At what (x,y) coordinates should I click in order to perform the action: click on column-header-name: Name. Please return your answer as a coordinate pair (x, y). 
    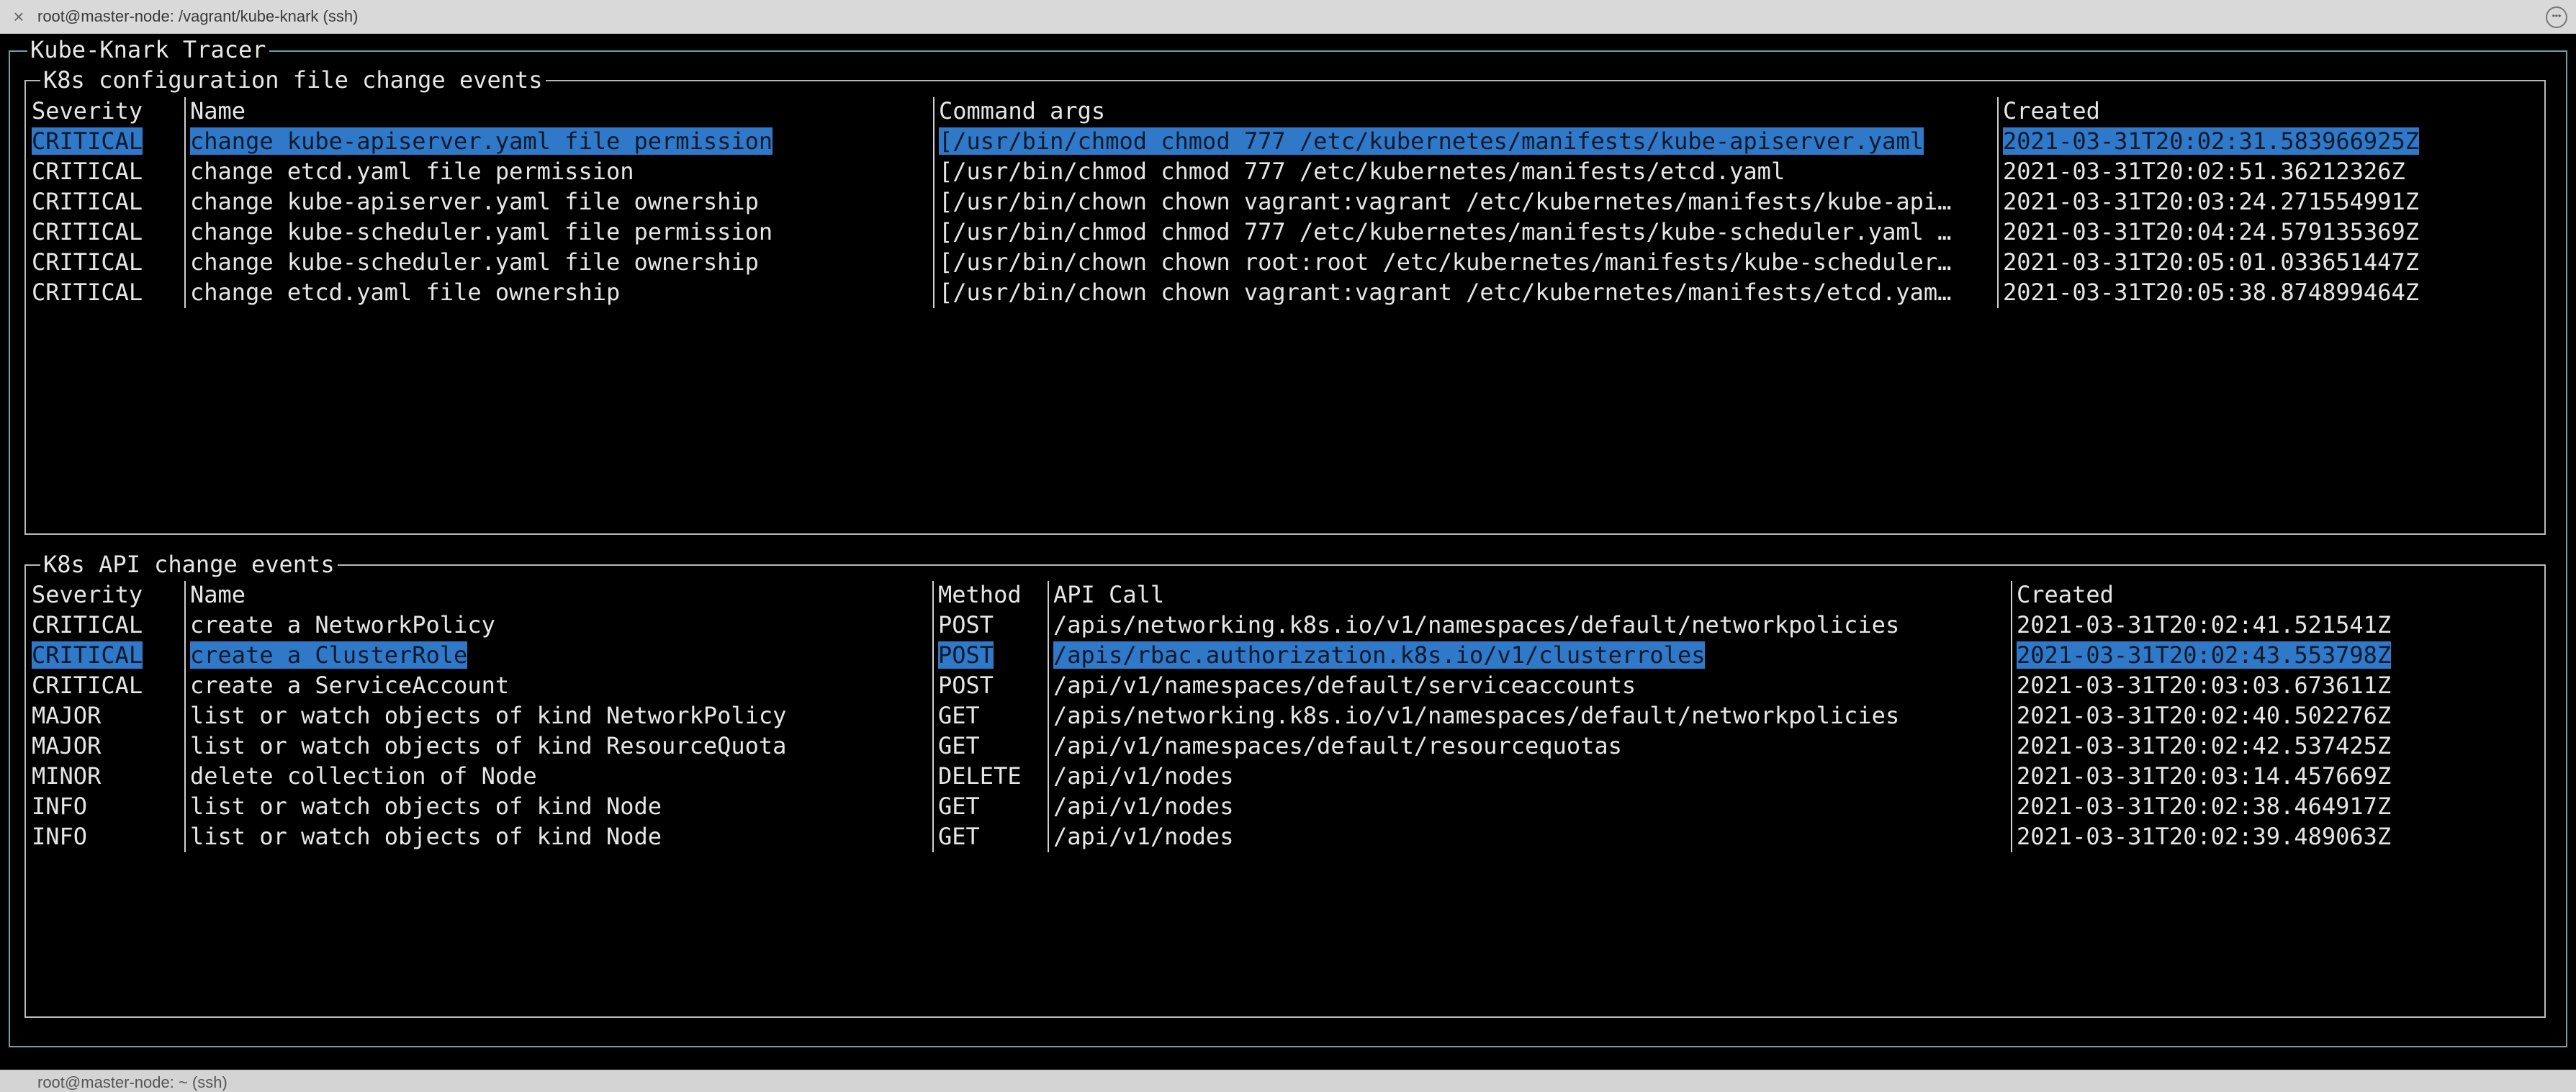
    Looking at the image, I should click on (218, 111).